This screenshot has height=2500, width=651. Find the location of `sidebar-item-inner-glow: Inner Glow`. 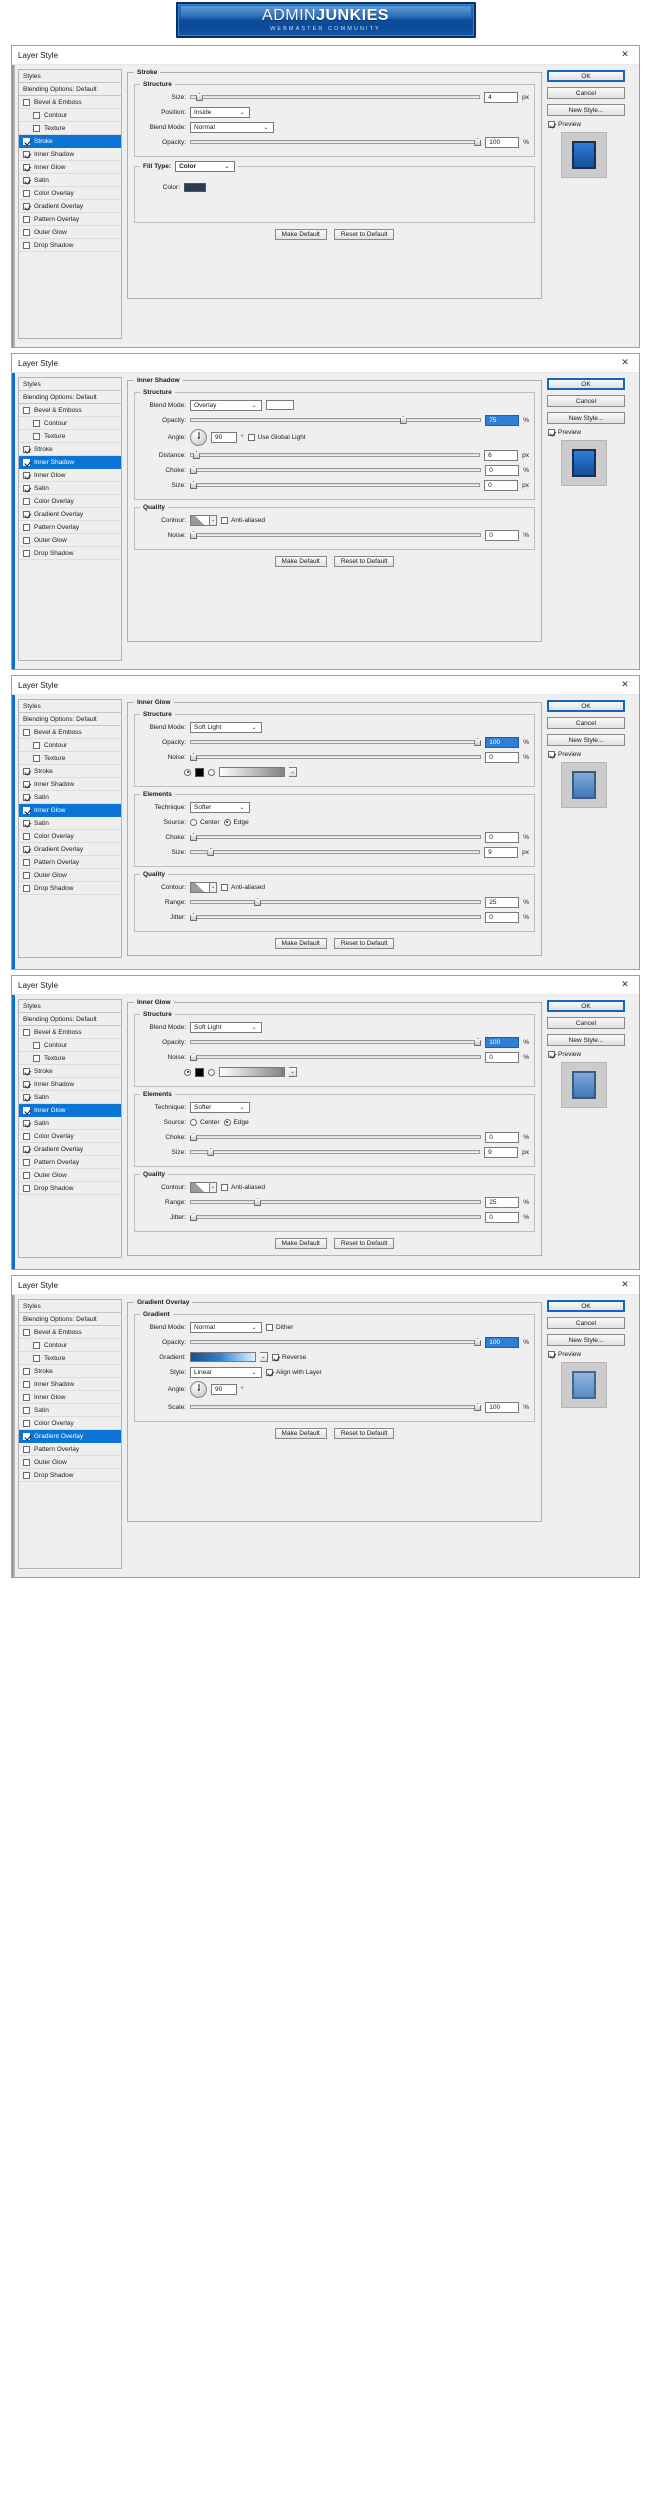

sidebar-item-inner-glow: Inner Glow is located at coordinates (70, 167).